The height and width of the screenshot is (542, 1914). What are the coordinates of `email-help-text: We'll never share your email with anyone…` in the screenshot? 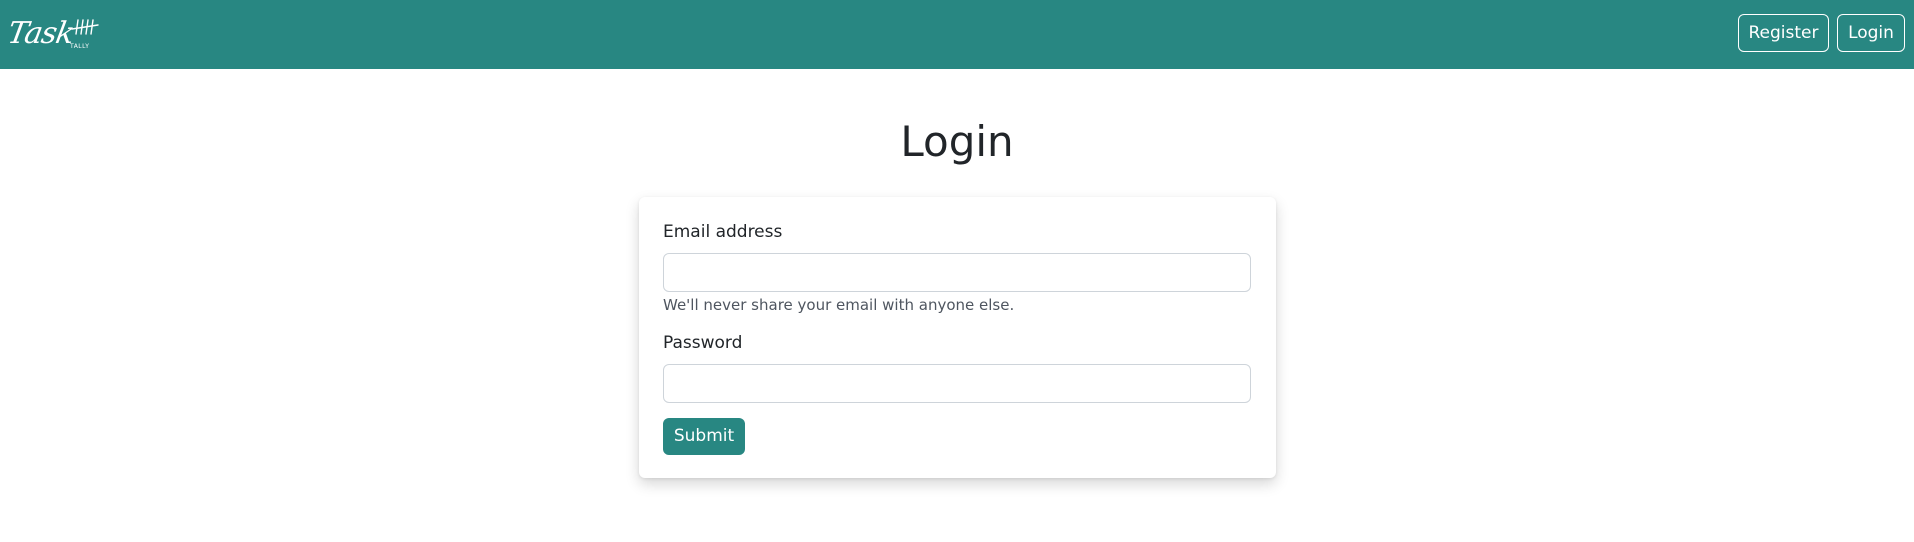 It's located at (839, 305).